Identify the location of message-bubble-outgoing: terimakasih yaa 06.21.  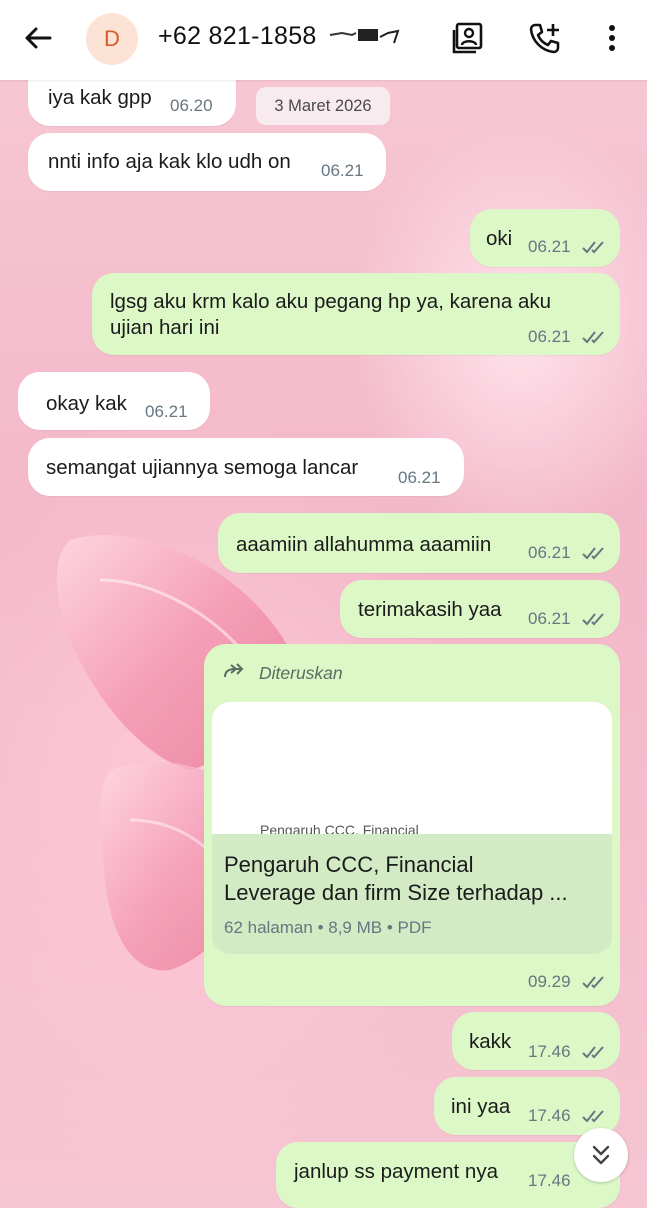
(480, 609).